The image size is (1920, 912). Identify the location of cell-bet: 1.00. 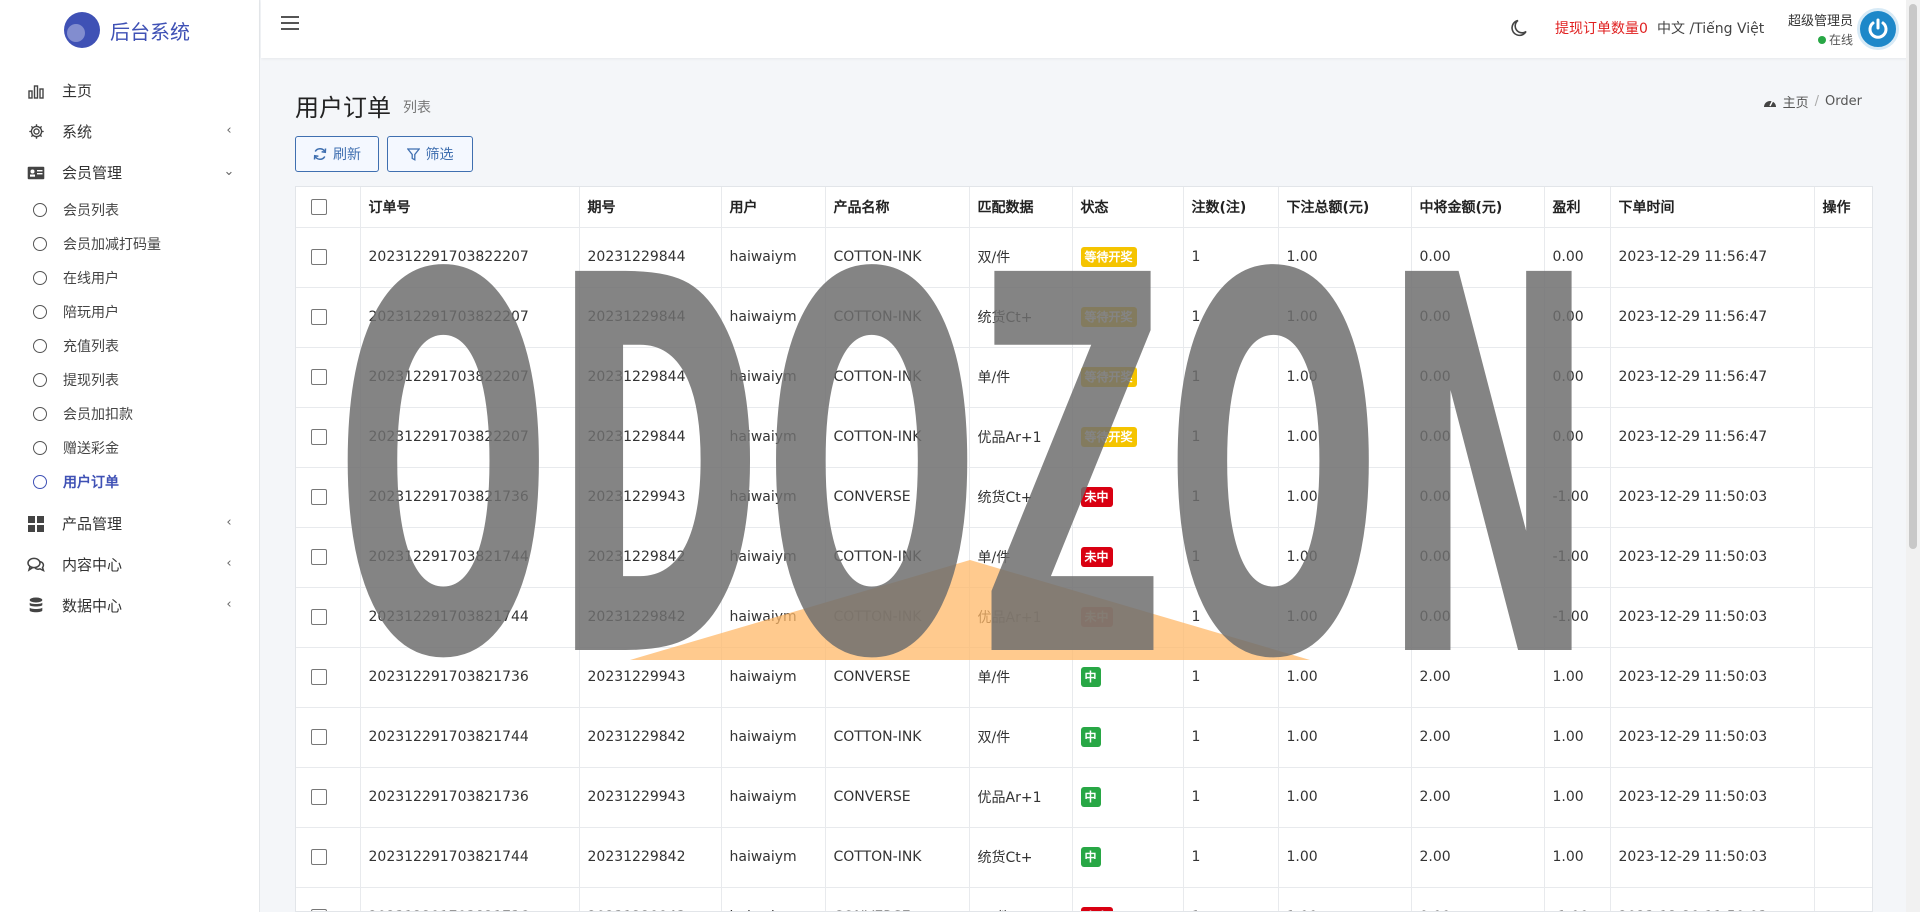
(1345, 899).